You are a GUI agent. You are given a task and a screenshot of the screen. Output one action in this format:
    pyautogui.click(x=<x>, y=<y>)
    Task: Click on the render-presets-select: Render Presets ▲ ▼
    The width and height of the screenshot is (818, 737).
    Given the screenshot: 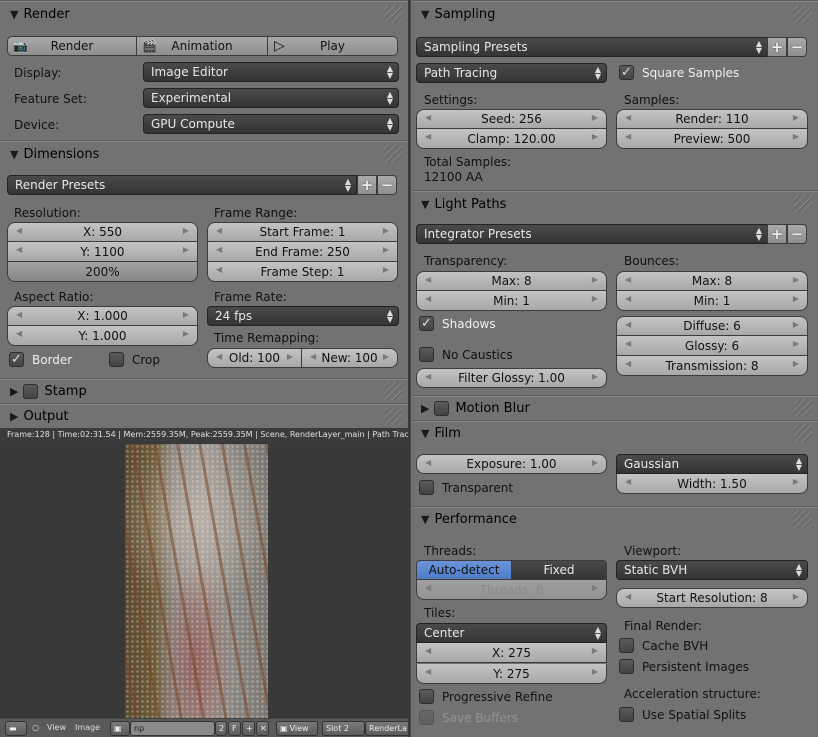 What is the action you would take?
    pyautogui.click(x=182, y=185)
    